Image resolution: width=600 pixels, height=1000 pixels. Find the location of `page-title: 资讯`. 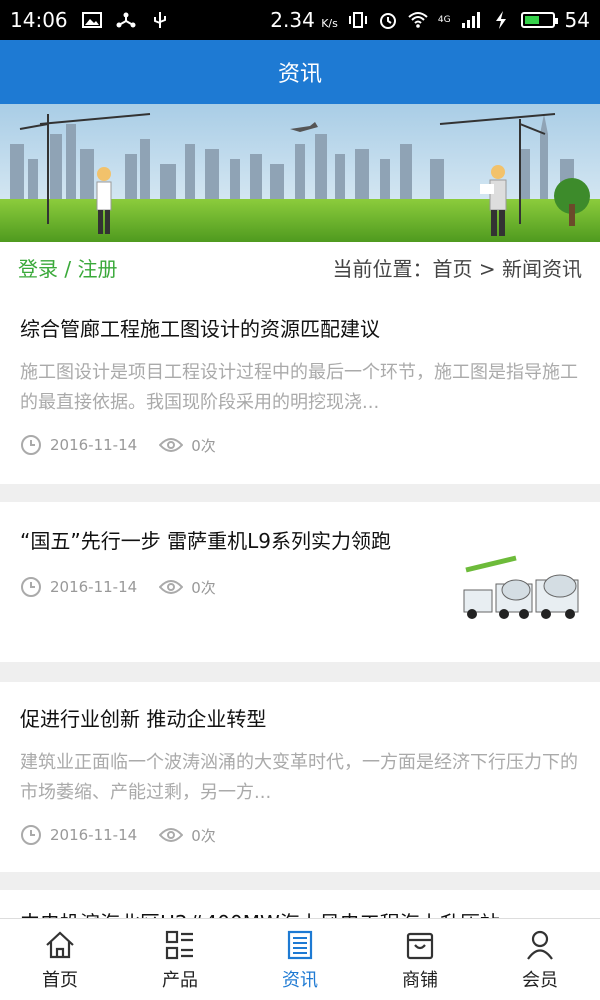

page-title: 资讯 is located at coordinates (299, 74).